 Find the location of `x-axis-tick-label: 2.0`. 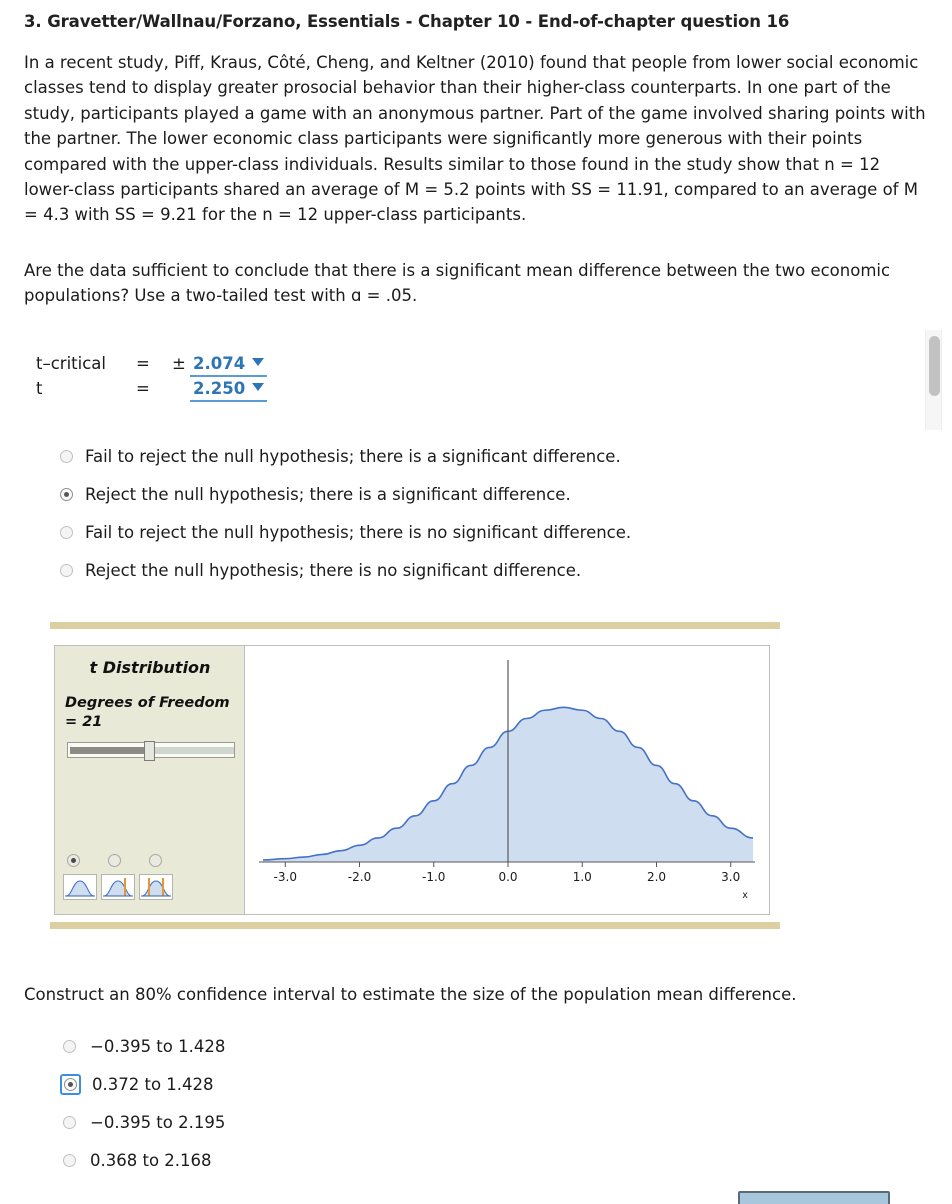

x-axis-tick-label: 2.0 is located at coordinates (656, 877).